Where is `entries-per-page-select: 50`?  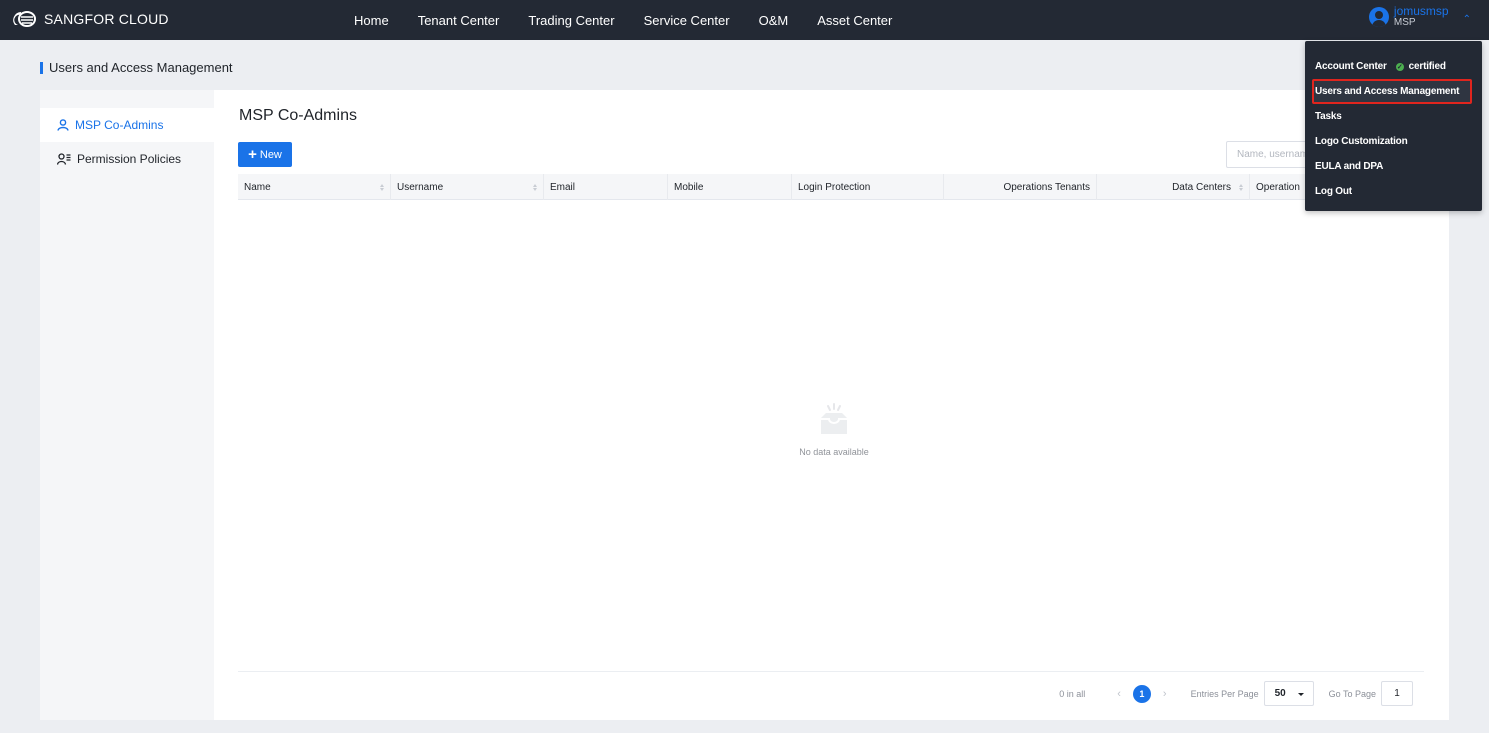
entries-per-page-select: 50 is located at coordinates (1288, 693).